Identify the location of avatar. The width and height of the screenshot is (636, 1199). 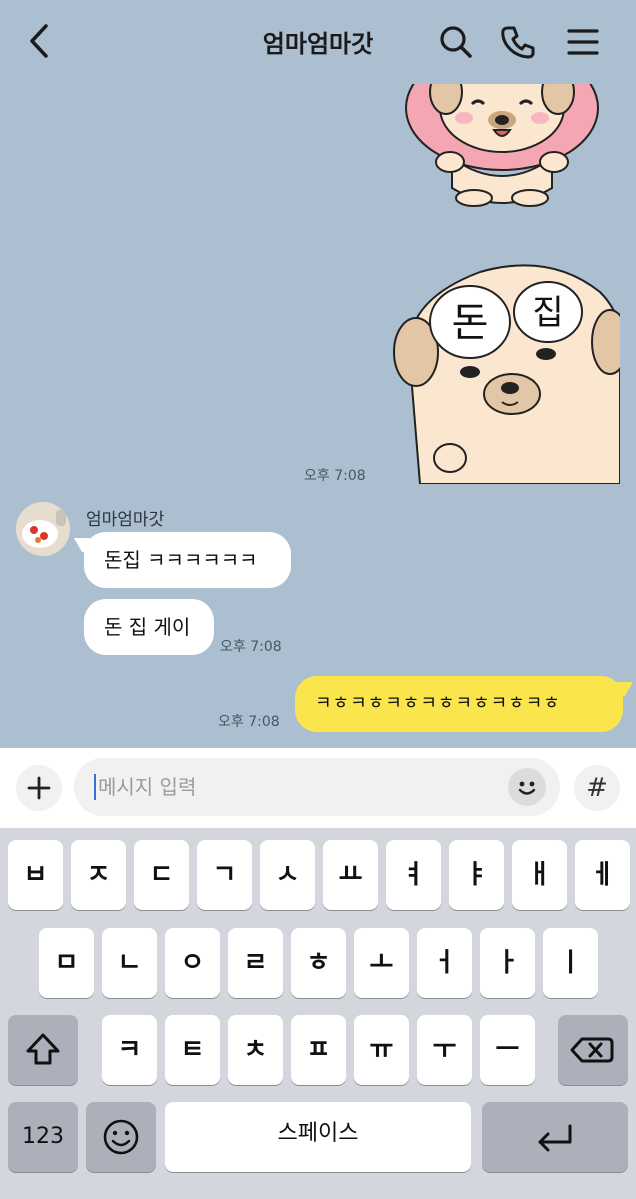
(43, 529).